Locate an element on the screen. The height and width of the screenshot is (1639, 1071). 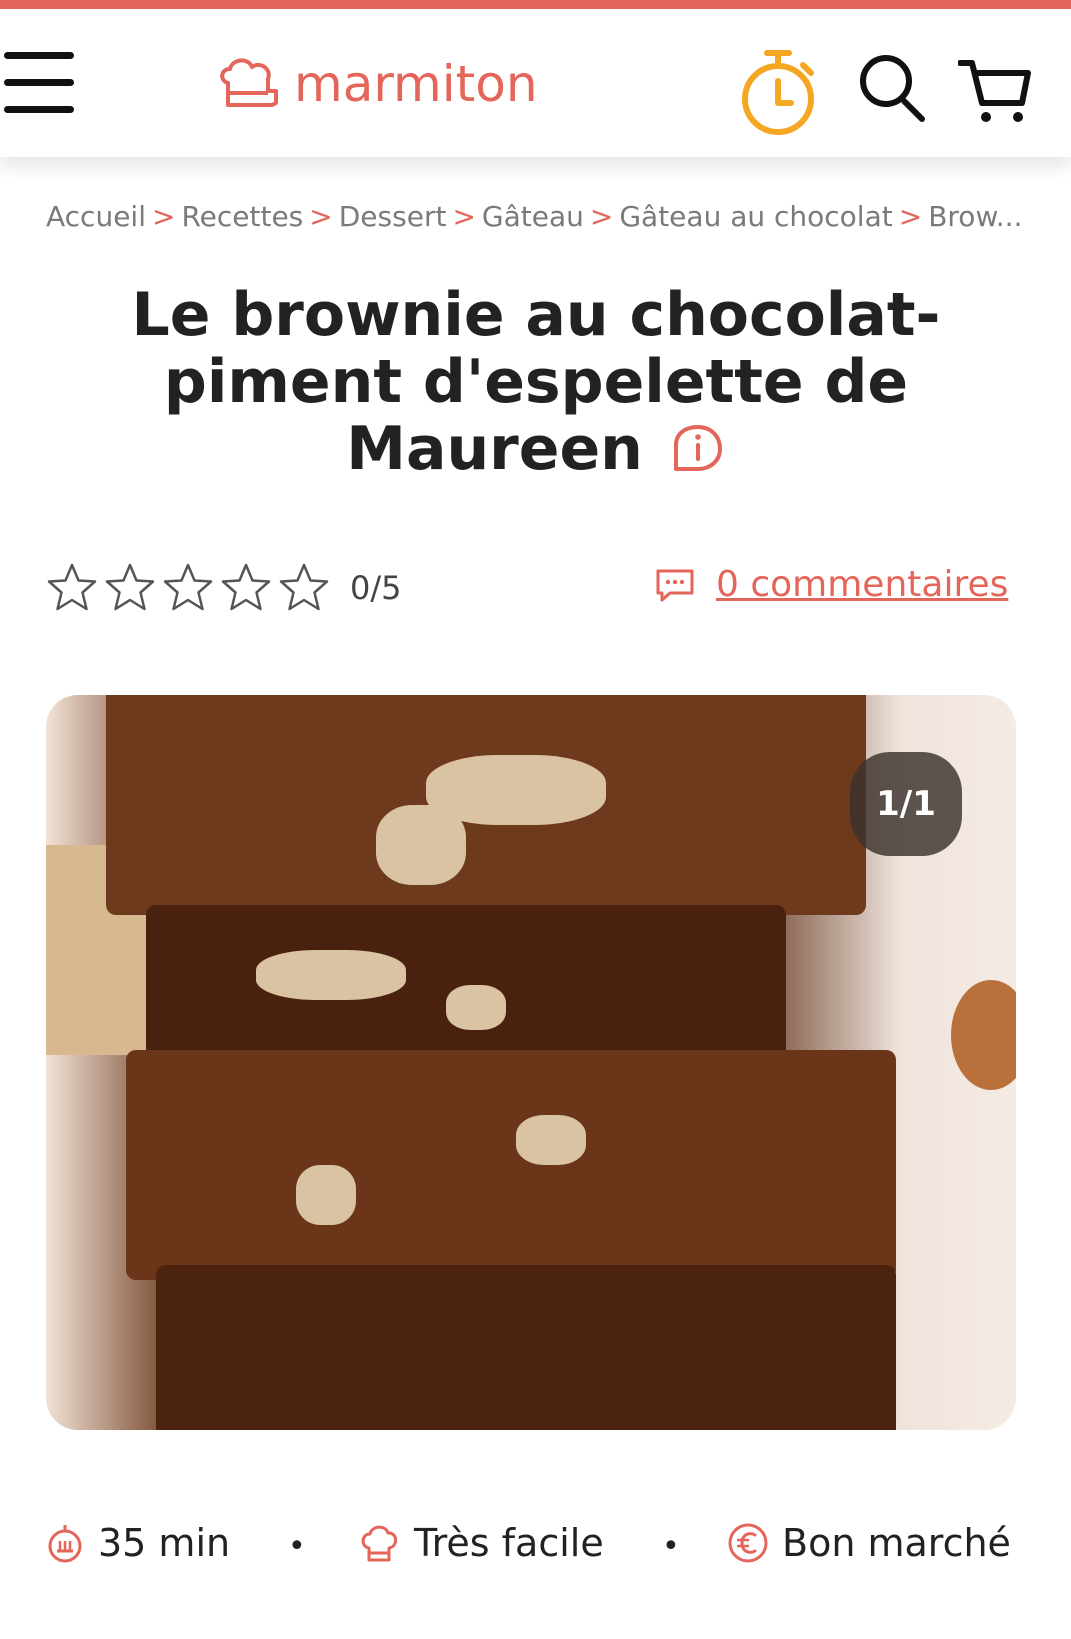
rating: 0/5 is located at coordinates (224, 588).